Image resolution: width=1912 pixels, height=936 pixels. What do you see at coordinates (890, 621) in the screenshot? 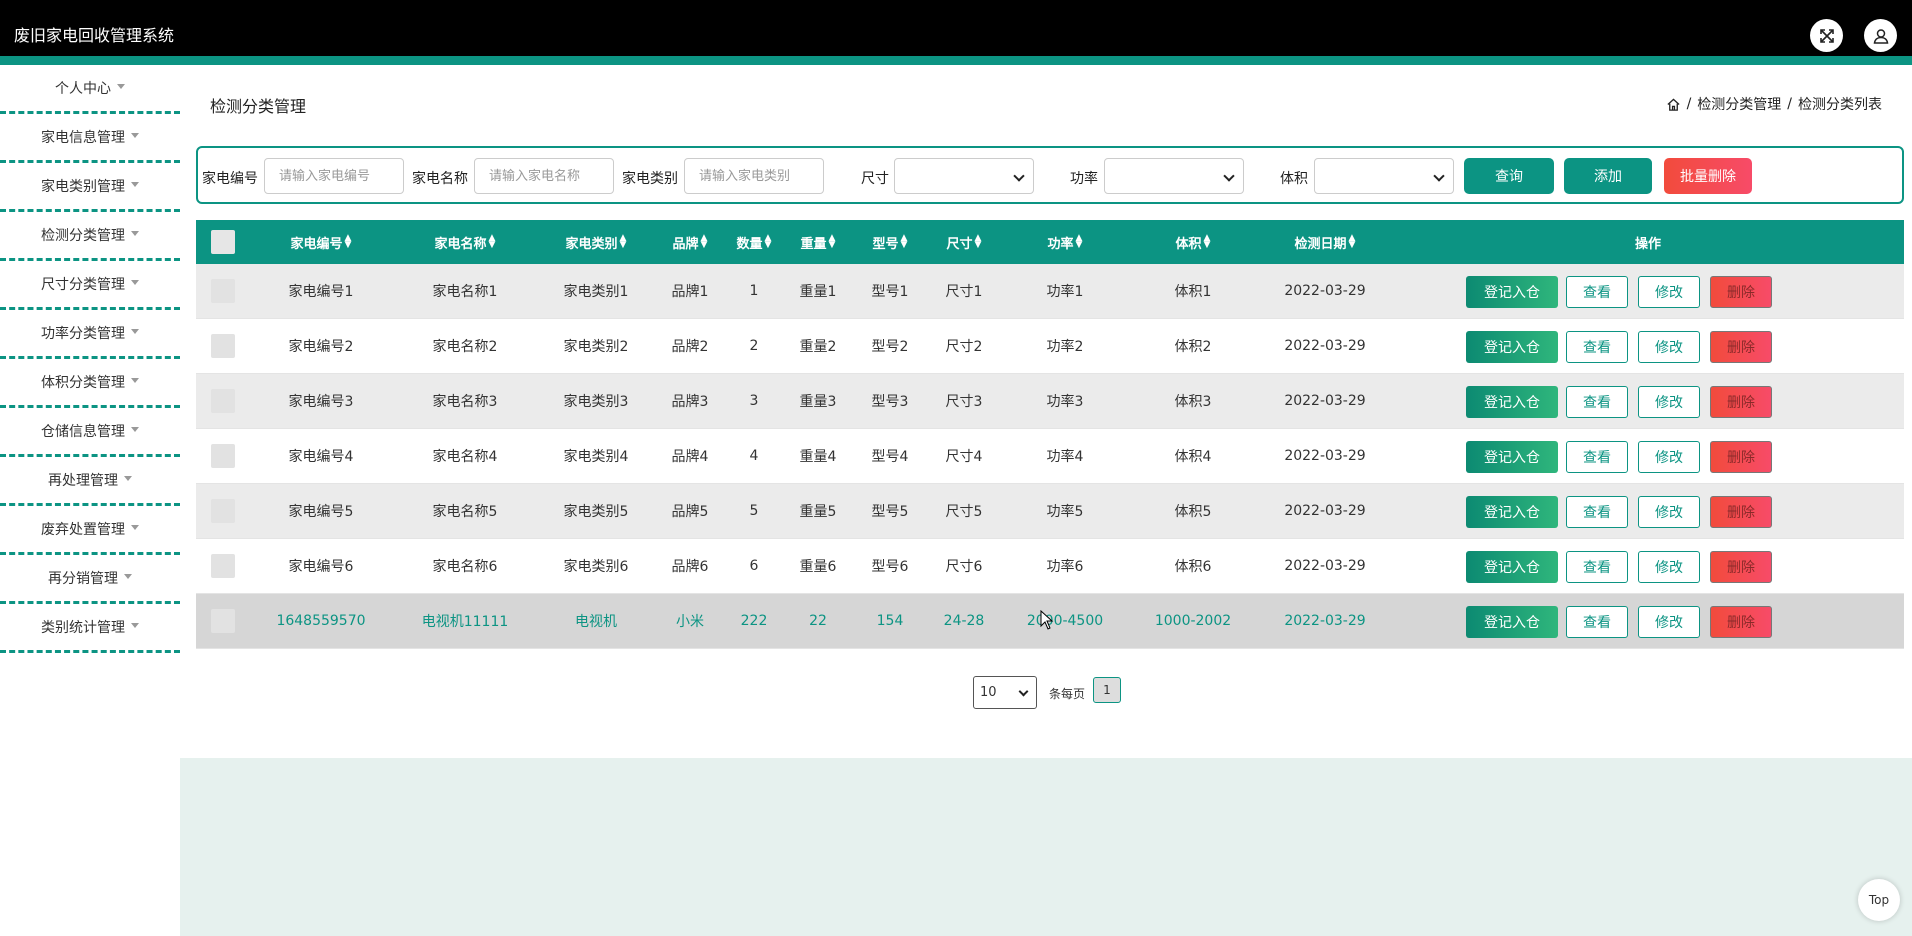
I see `cell-model: 154` at bounding box center [890, 621].